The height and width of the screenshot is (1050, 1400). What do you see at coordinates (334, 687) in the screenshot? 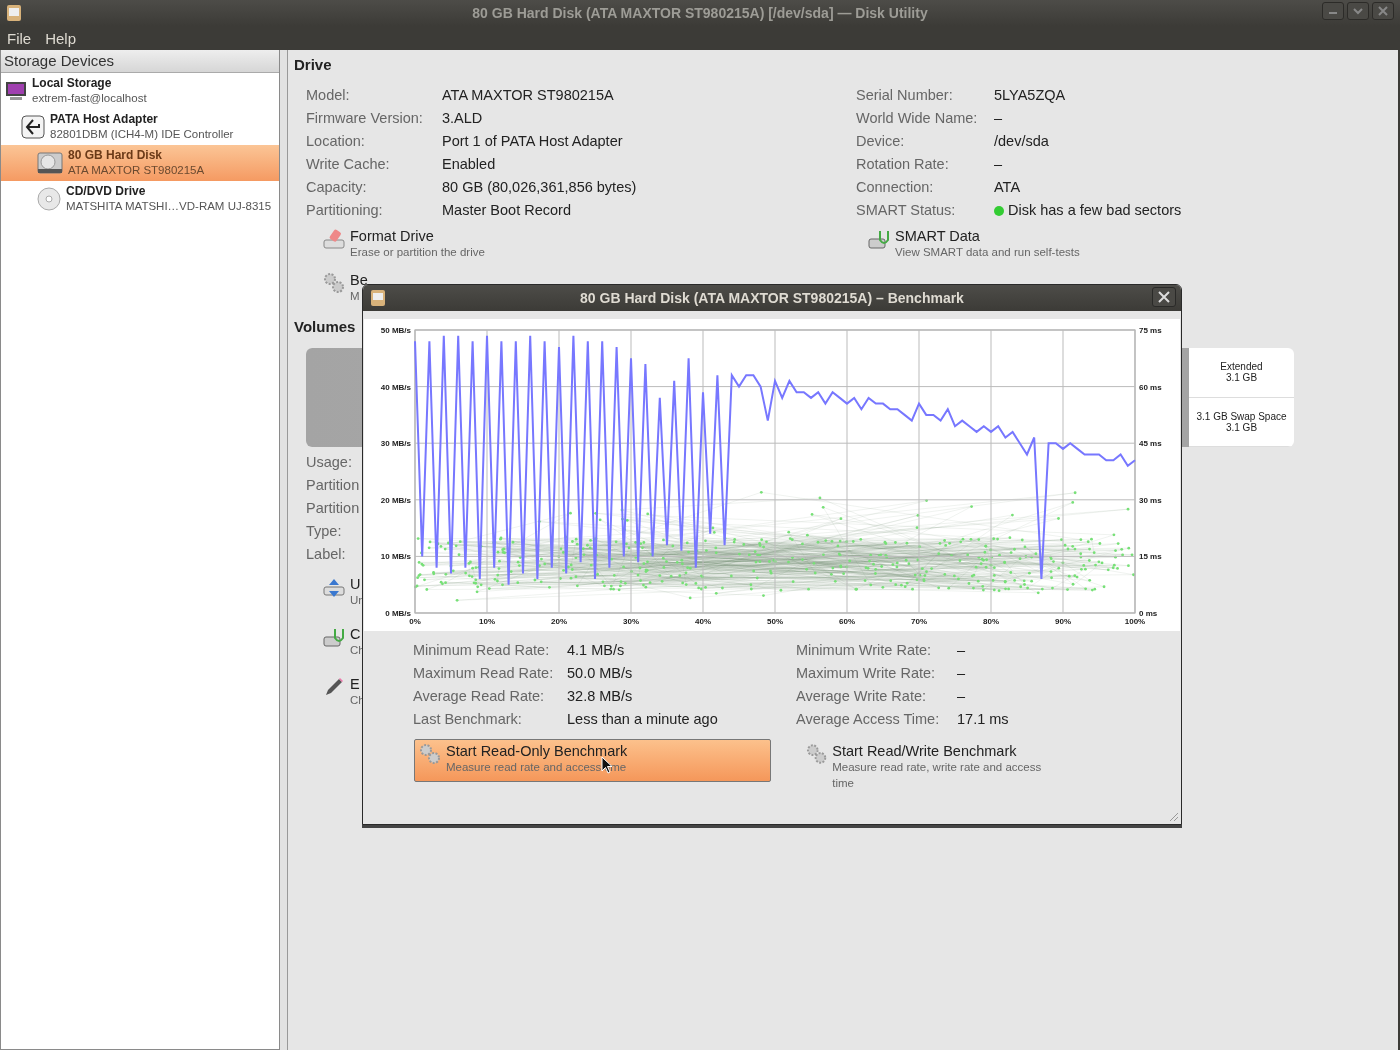
I see `pencil-icon` at bounding box center [334, 687].